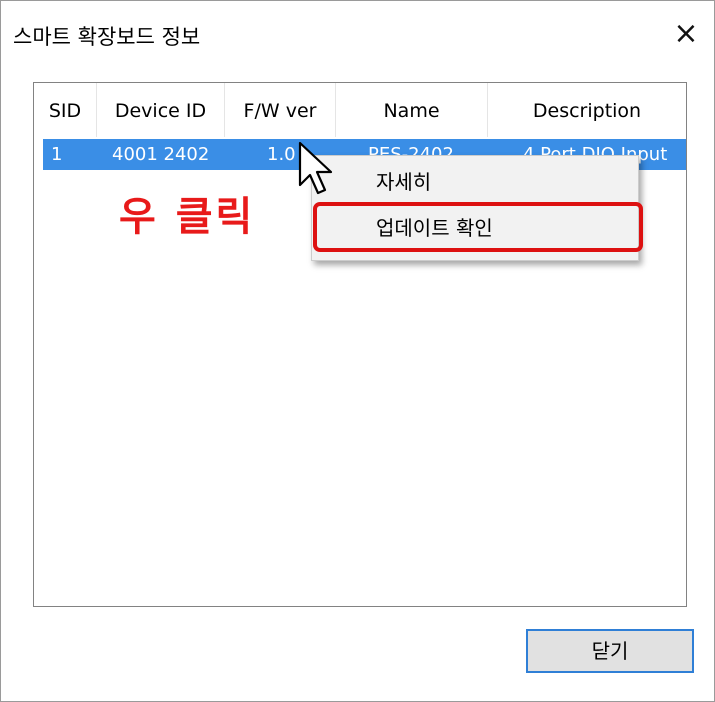 This screenshot has height=702, width=715. Describe the element at coordinates (478, 227) in the screenshot. I see `highlight-box` at that location.